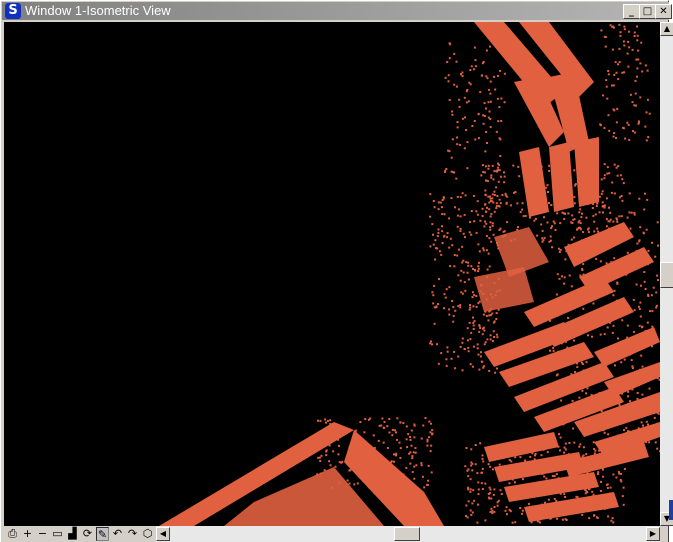 The width and height of the screenshot is (673, 542). Describe the element at coordinates (666, 29) in the screenshot. I see `scroll-up-button: ▲` at that location.